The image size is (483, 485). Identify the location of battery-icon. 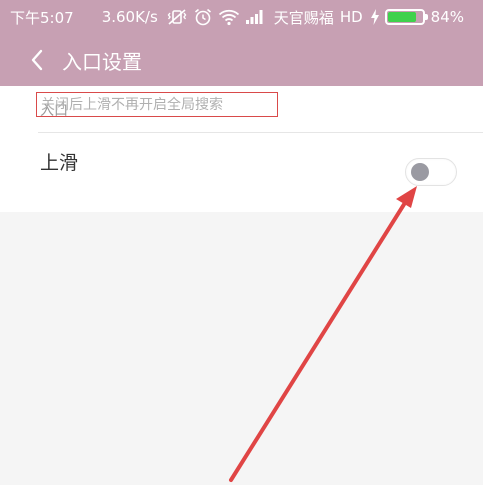
(406, 17).